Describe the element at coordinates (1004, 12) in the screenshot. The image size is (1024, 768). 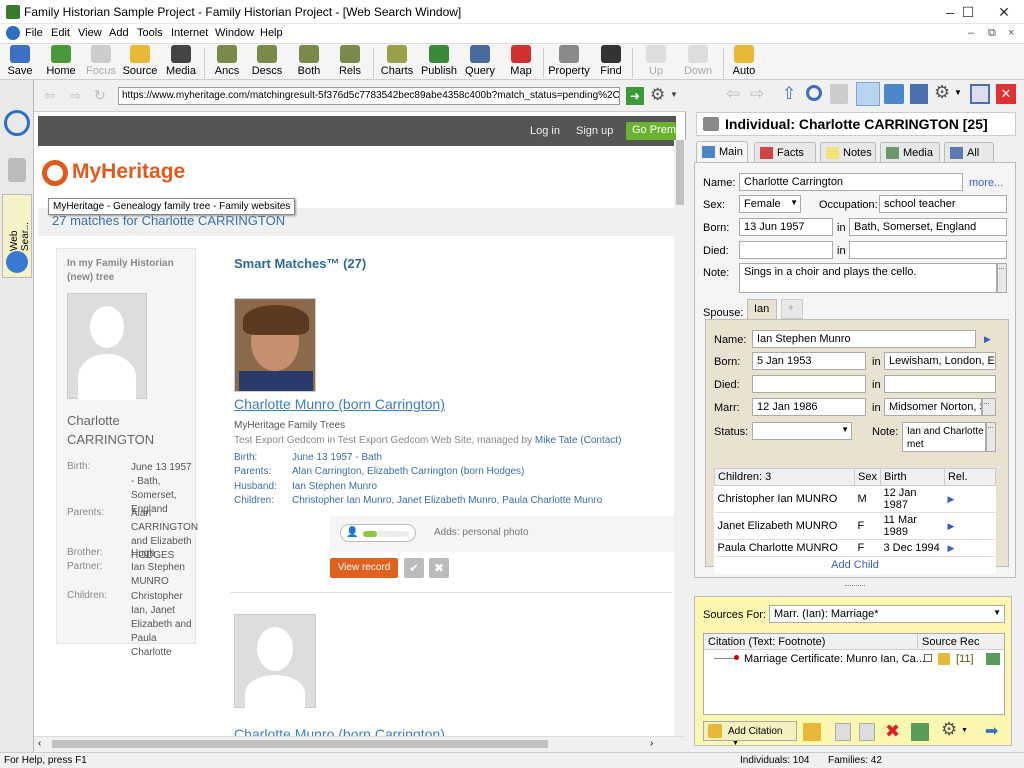
I see `close-button: ✕` at that location.